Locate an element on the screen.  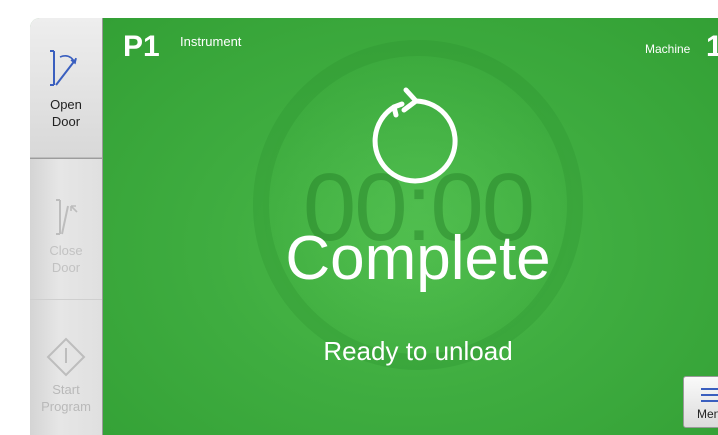
menu-button: Menu is located at coordinates (700, 402).